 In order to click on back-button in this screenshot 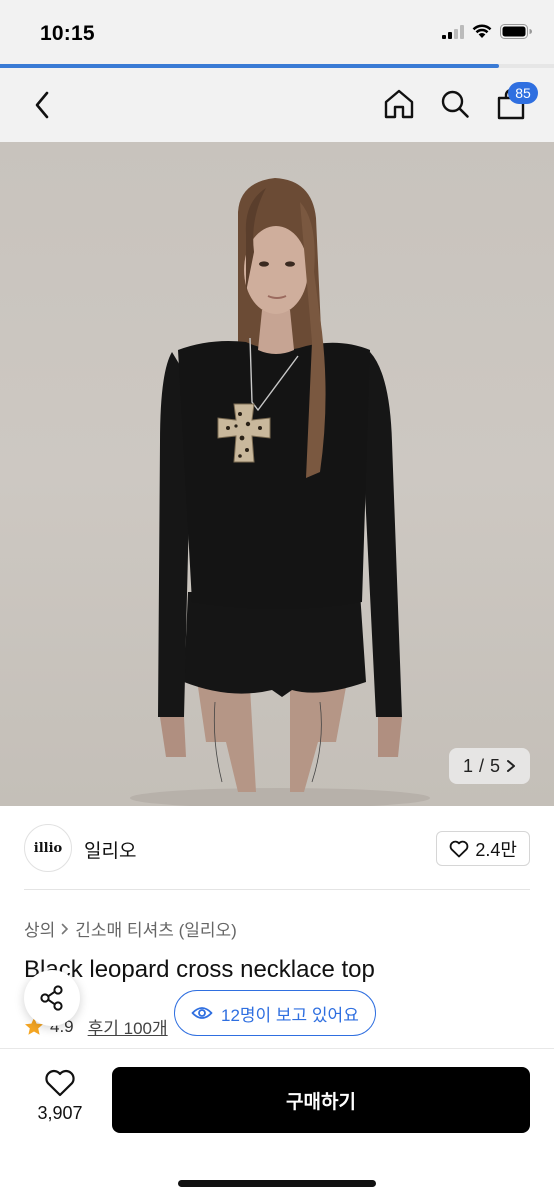, I will do `click(42, 105)`.